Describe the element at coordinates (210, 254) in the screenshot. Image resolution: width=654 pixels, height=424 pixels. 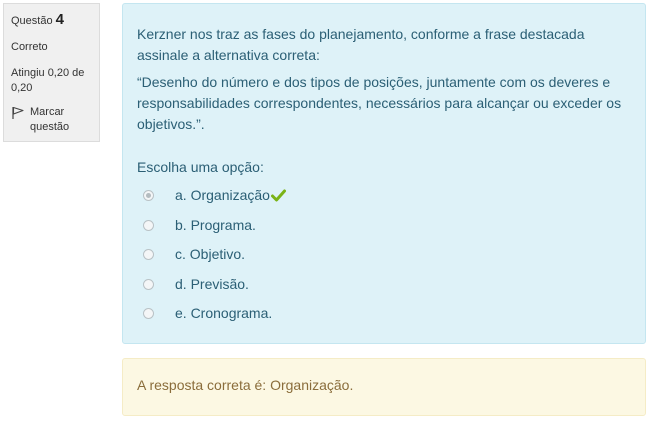
I see `option-c-label: c. Objetivo.` at that location.